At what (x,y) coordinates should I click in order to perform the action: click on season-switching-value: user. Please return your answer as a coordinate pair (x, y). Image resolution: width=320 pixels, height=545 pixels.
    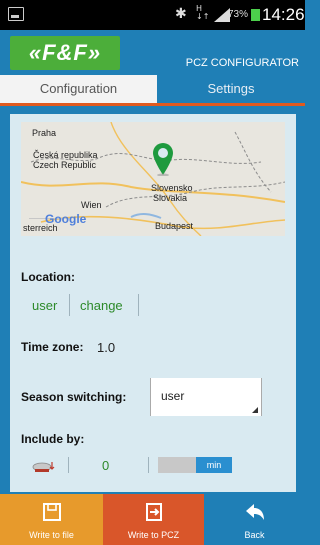
    Looking at the image, I should click on (173, 396).